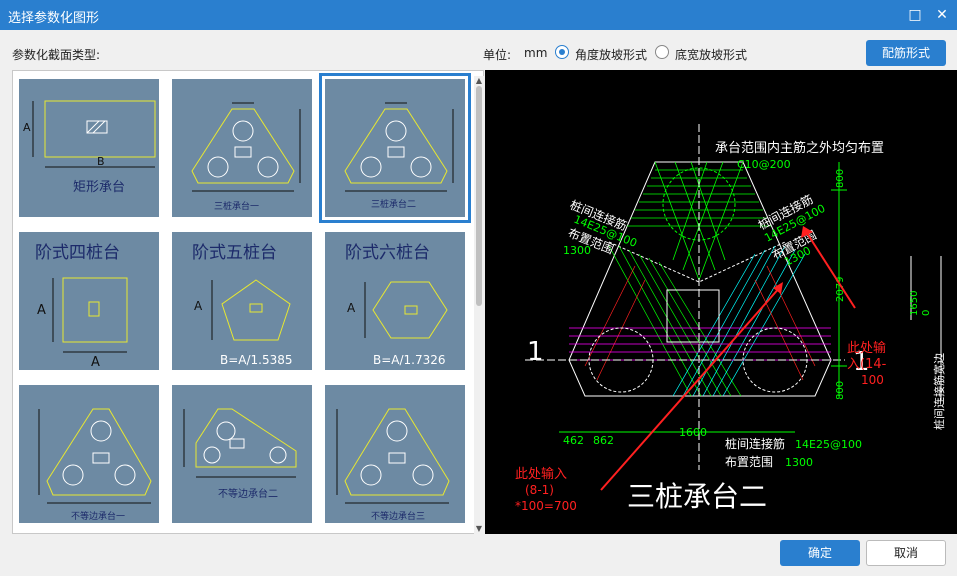 This screenshot has width=957, height=576. What do you see at coordinates (926, 313) in the screenshot?
I see `dim-0: 0` at bounding box center [926, 313].